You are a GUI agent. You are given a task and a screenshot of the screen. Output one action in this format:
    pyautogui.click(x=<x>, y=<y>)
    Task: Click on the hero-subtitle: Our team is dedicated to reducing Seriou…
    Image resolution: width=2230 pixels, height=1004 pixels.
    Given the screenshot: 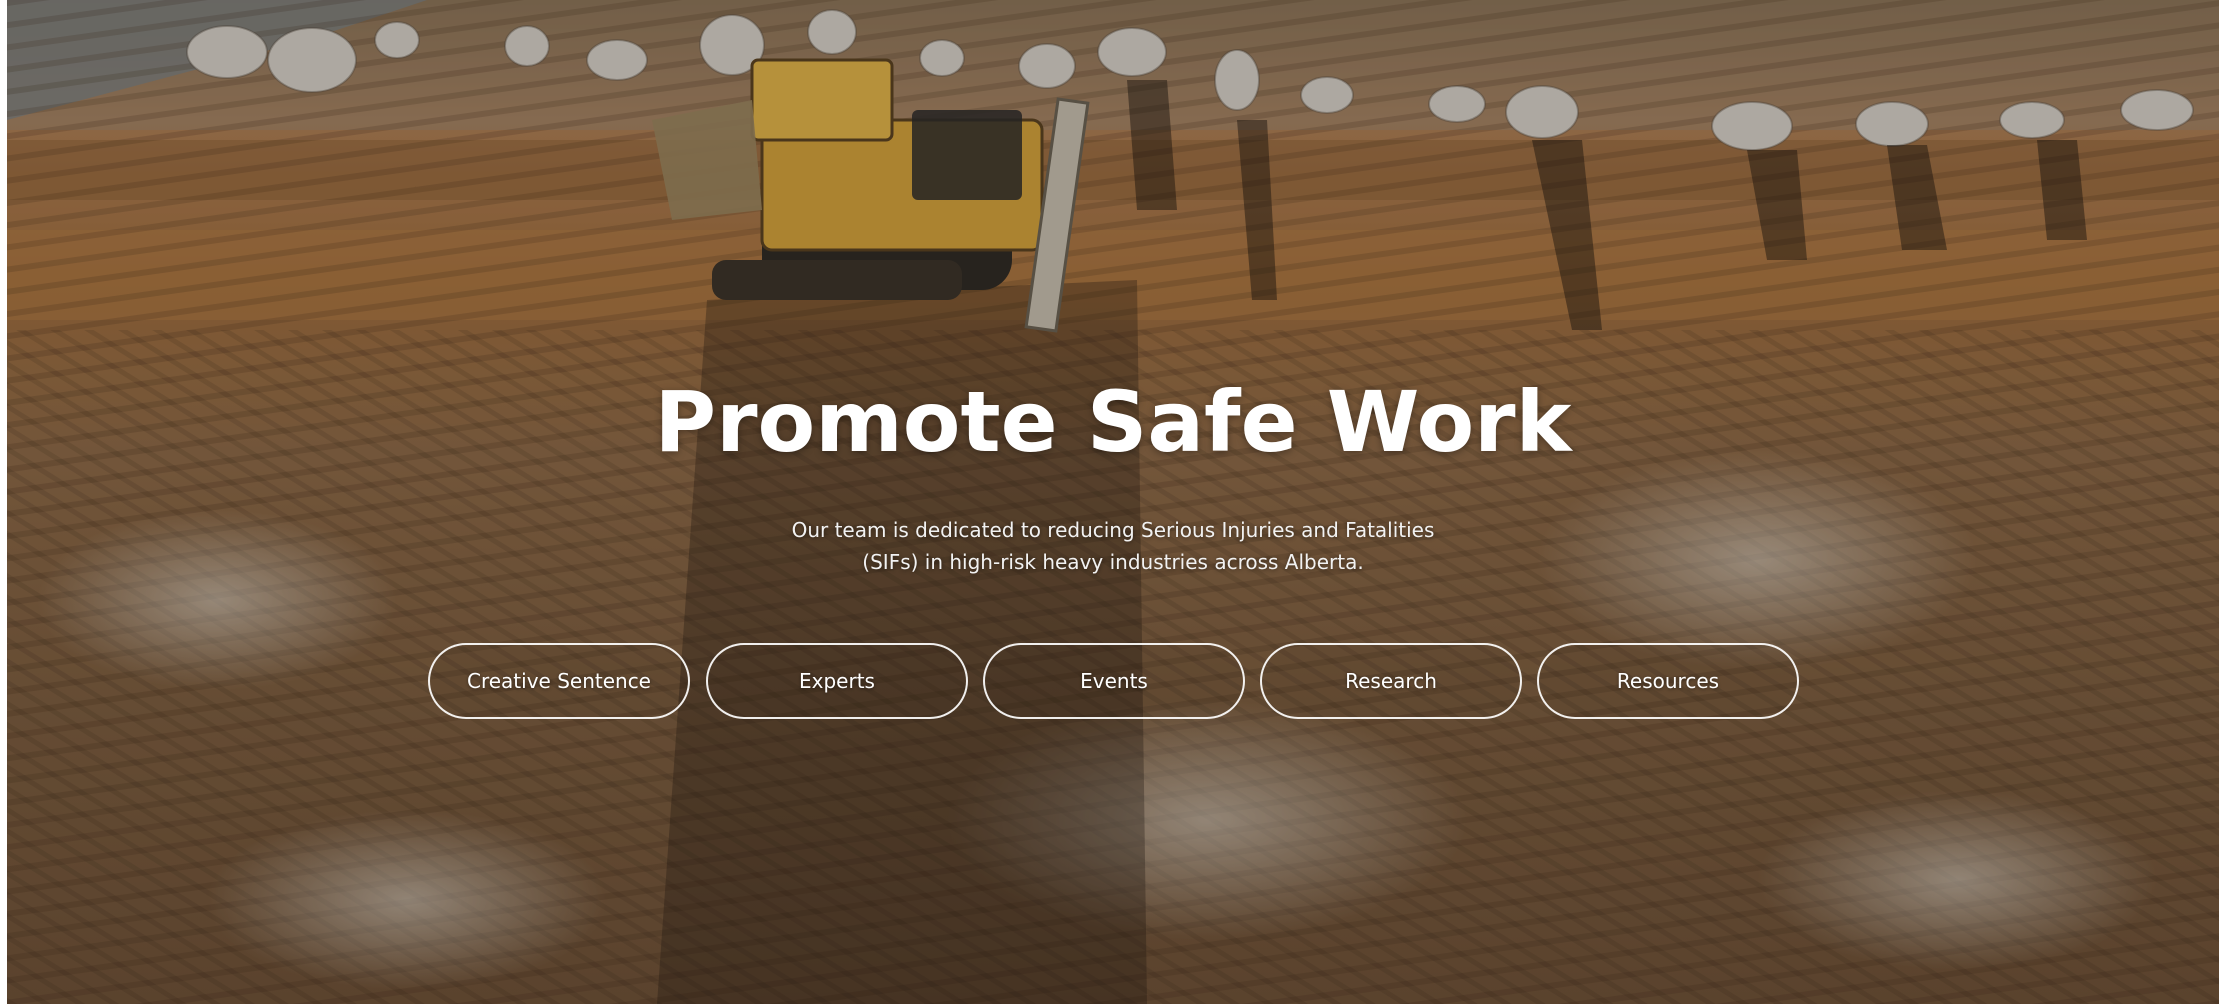 What is the action you would take?
    pyautogui.click(x=1113, y=546)
    